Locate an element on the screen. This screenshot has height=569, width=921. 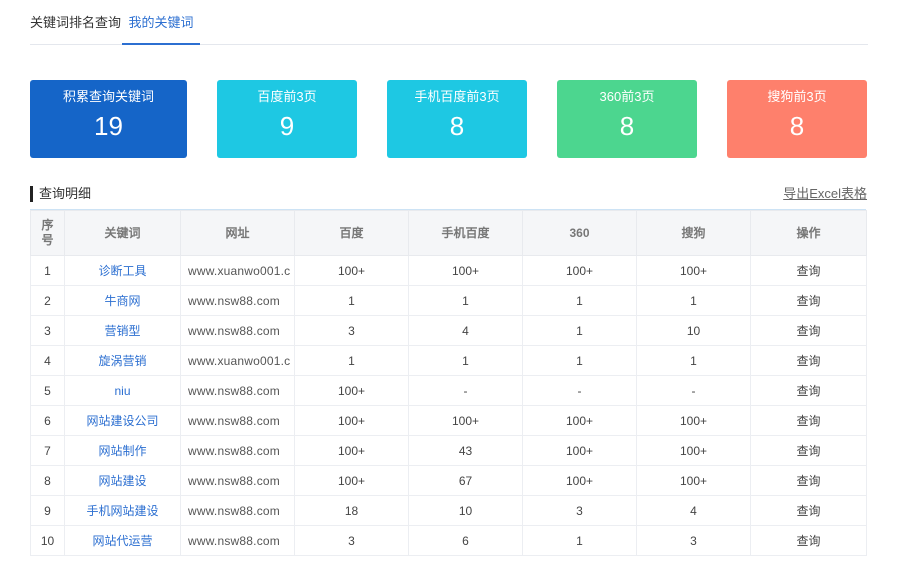
rank-360: 3 is located at coordinates (579, 510).